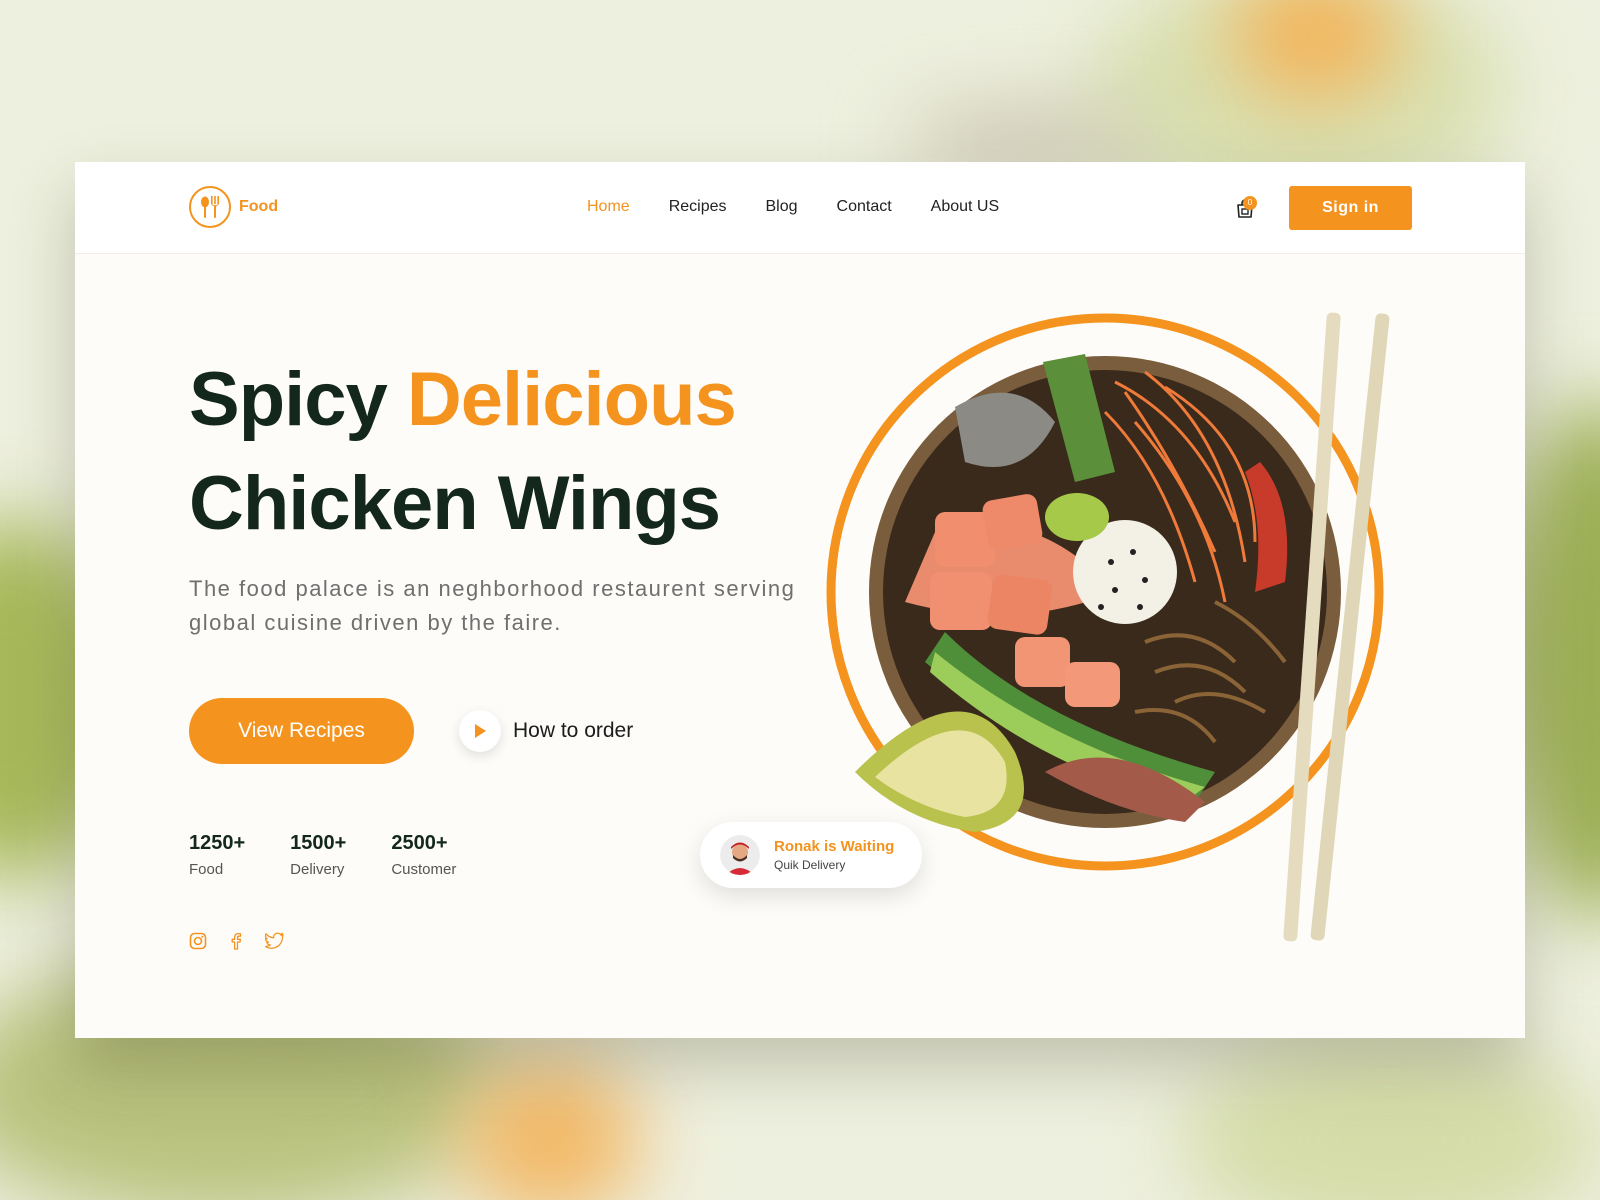 This screenshot has height=1200, width=1600. I want to click on delivery-status-text: Ronak is Waiting Quik Delivery, so click(834, 855).